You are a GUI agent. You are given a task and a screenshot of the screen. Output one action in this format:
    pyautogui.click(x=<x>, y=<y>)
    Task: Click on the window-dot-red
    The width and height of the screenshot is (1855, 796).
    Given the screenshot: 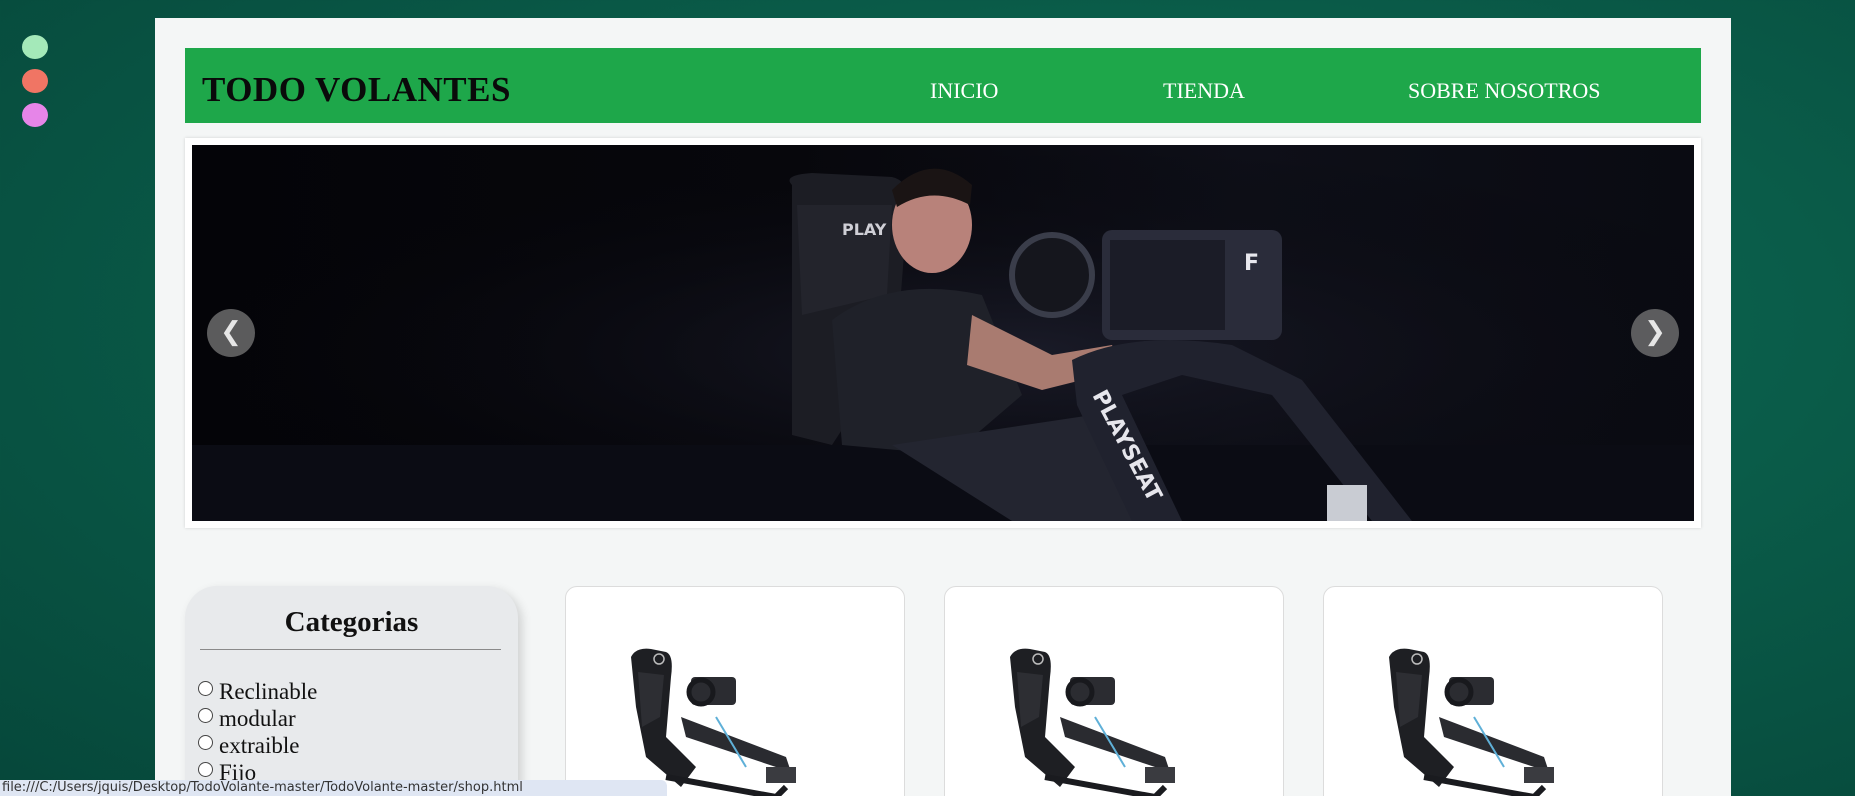 What is the action you would take?
    pyautogui.click(x=35, y=81)
    